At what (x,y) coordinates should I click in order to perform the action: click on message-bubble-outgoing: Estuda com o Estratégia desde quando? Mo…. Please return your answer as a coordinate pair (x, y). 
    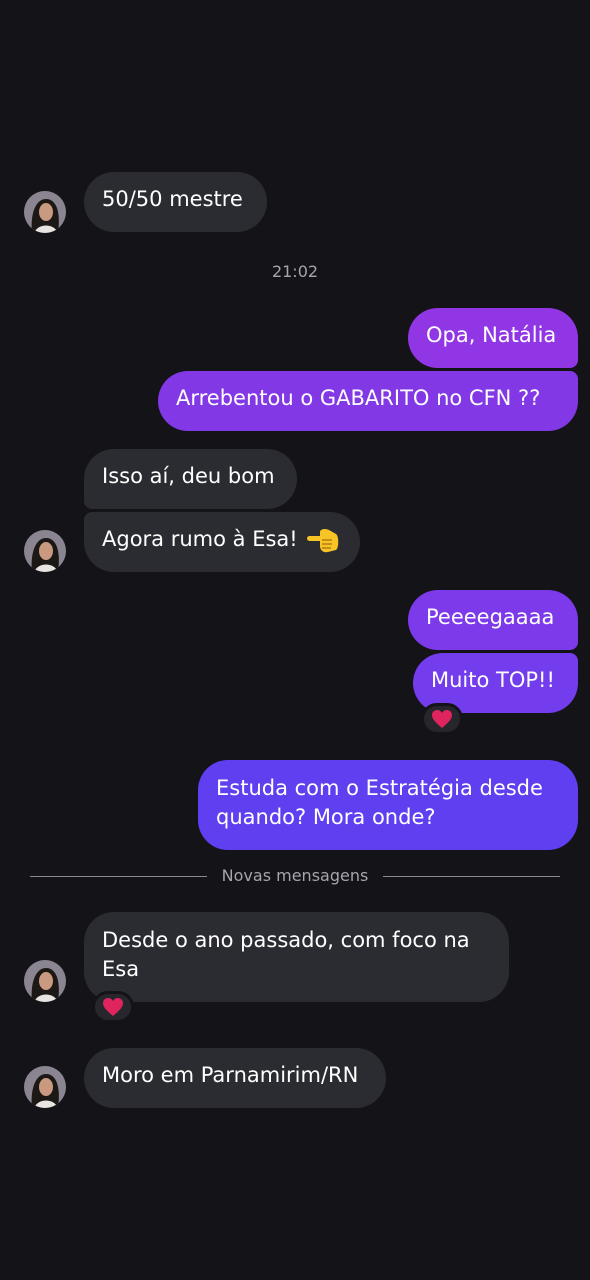
    Looking at the image, I should click on (388, 805).